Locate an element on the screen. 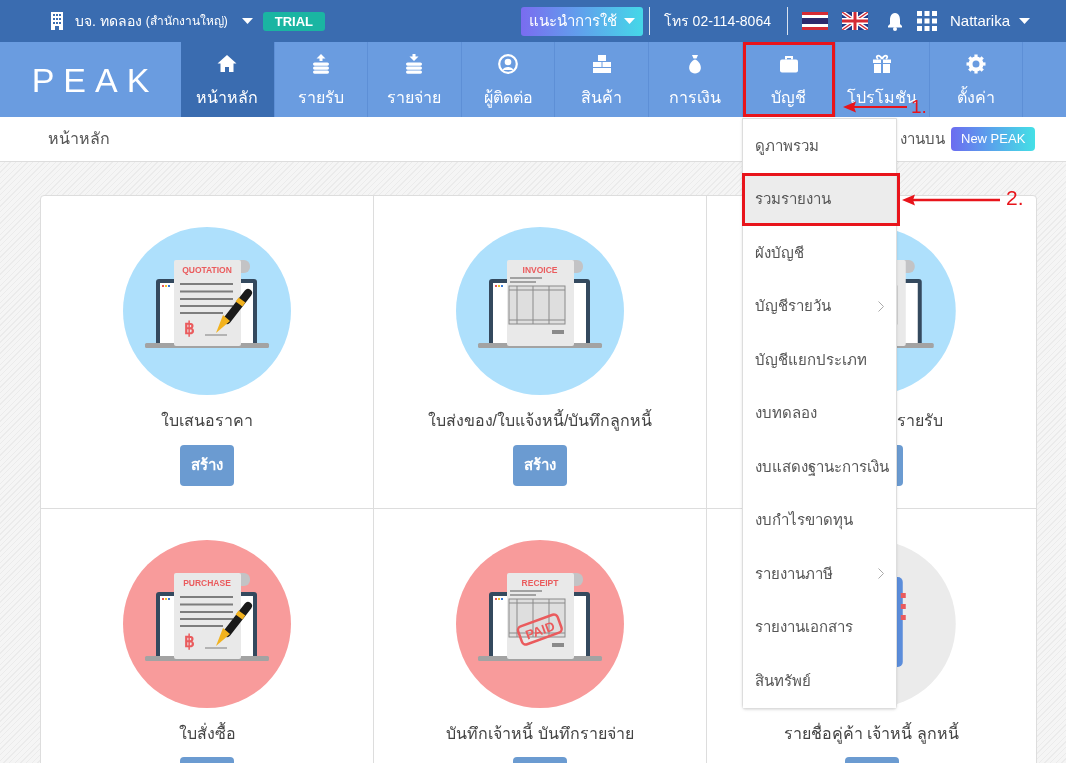 This screenshot has width=1066, height=763. bell-icon is located at coordinates (894, 21).